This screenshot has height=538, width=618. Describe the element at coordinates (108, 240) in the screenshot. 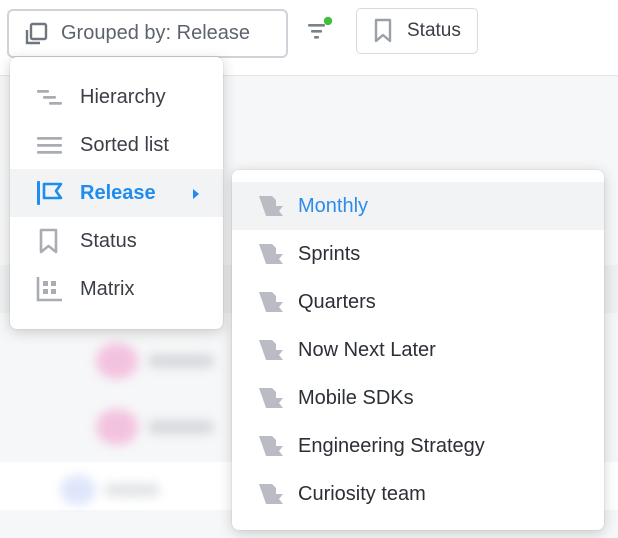

I see `menu-item-label: Status` at that location.